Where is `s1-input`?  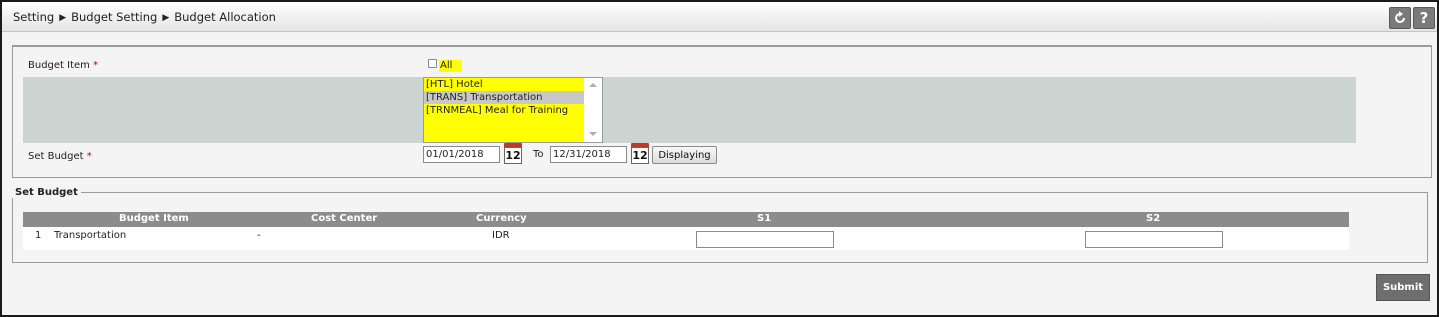 s1-input is located at coordinates (765, 239).